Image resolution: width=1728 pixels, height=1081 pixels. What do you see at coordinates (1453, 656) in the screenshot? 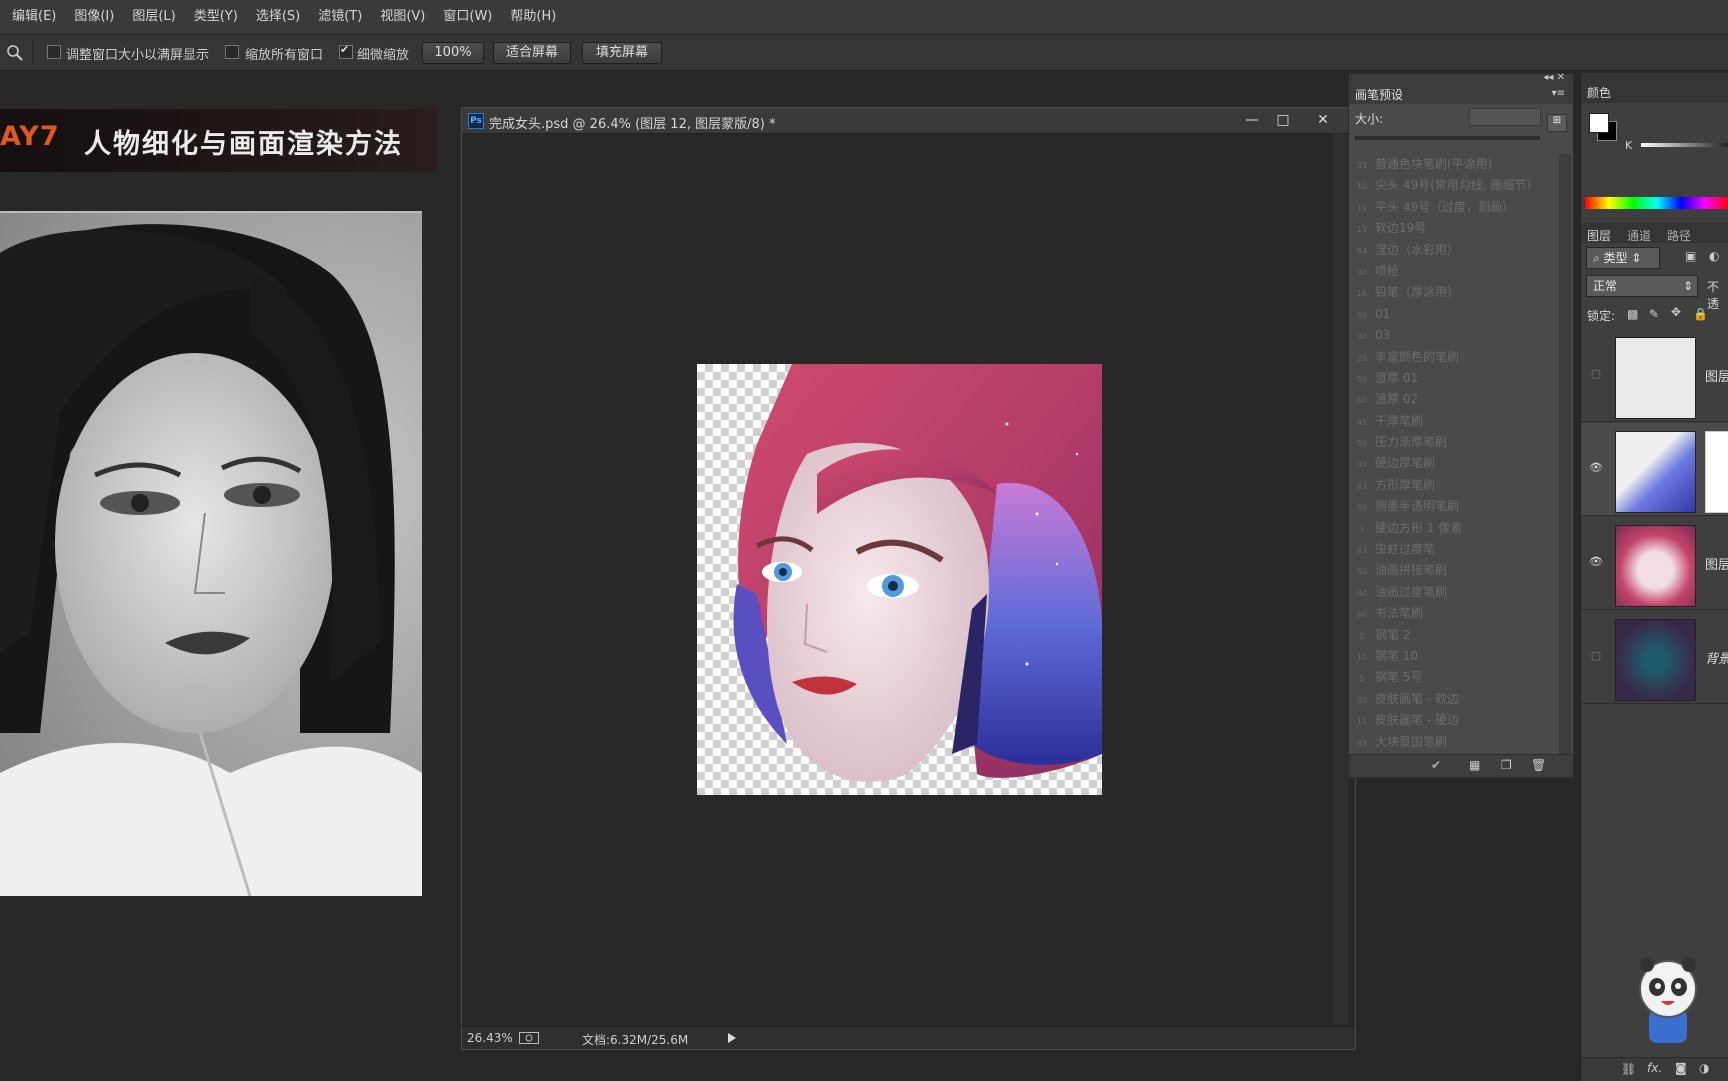
I see `brush-preset-item: 10 钢笔 10` at bounding box center [1453, 656].